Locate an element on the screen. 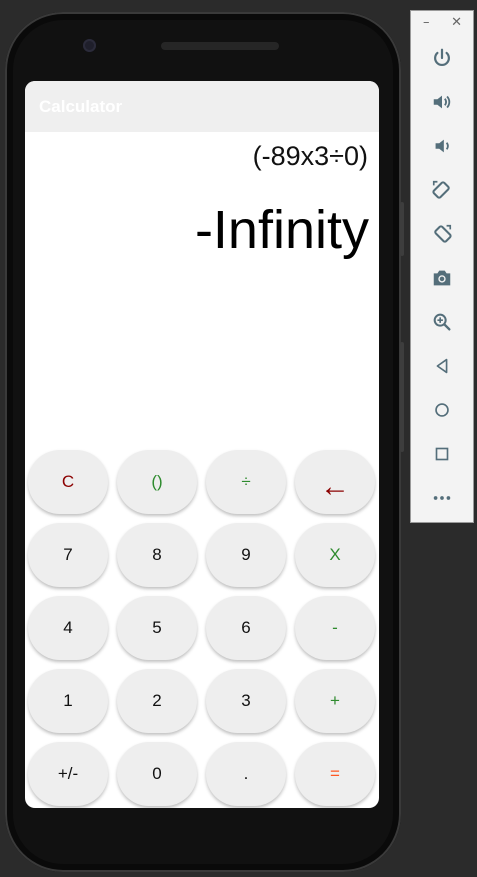 This screenshot has height=877, width=477. add-button: + is located at coordinates (335, 701).